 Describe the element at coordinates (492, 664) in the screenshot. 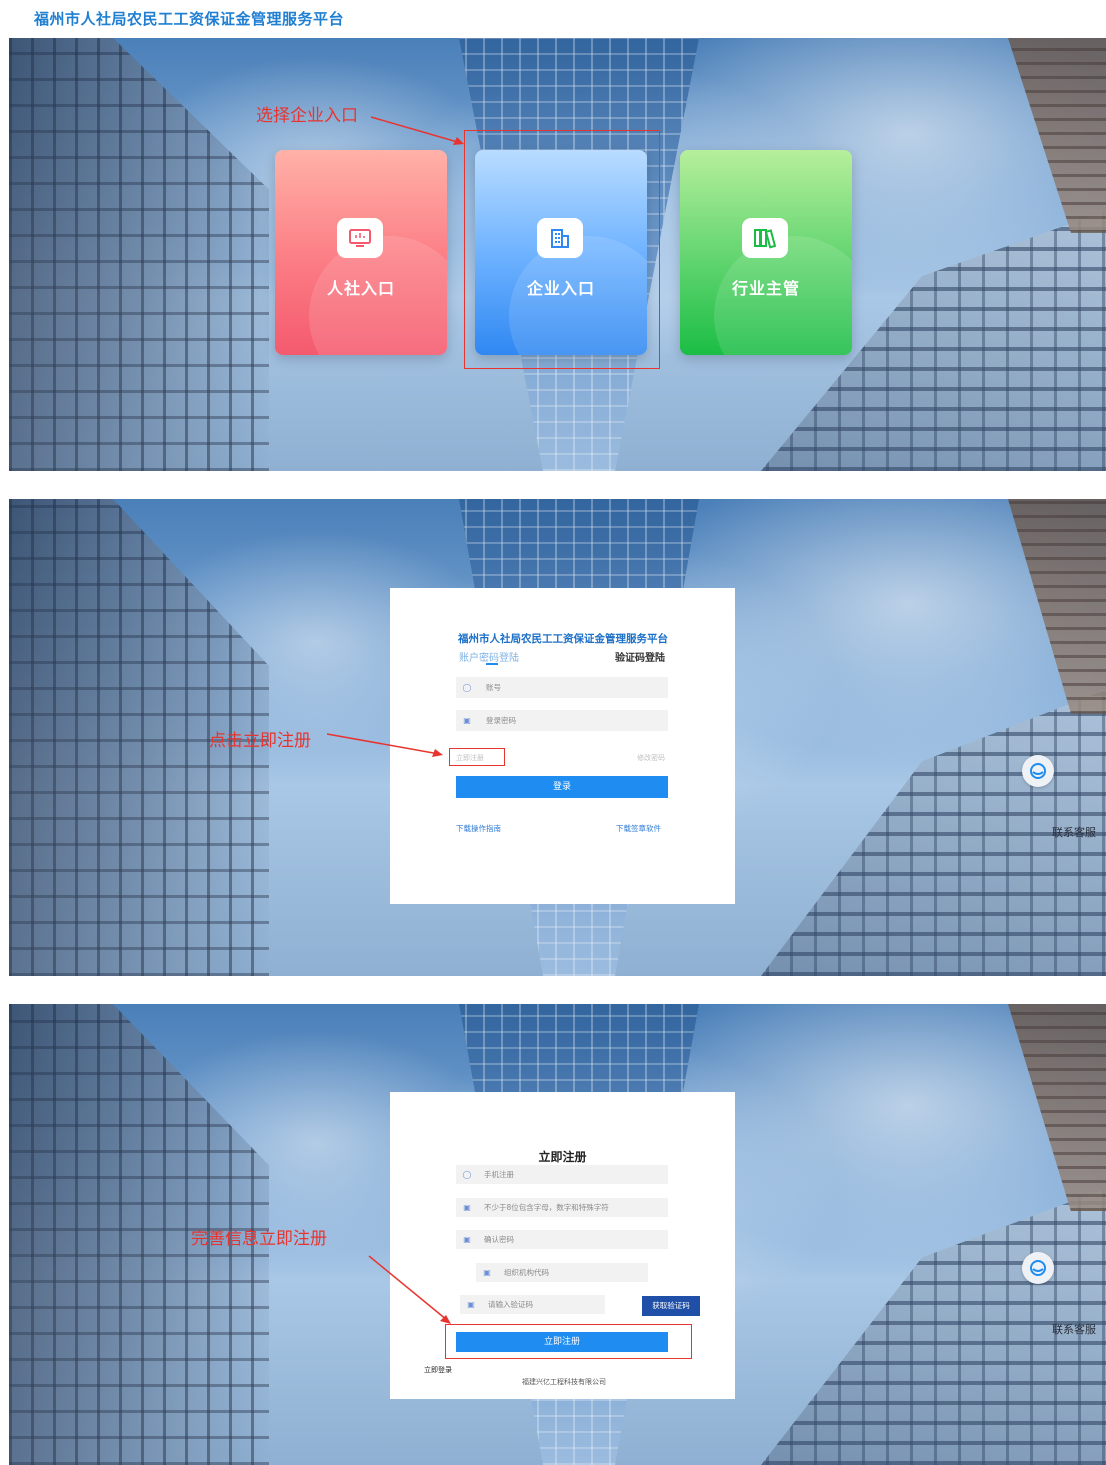

I see `active-tab-indicator` at that location.